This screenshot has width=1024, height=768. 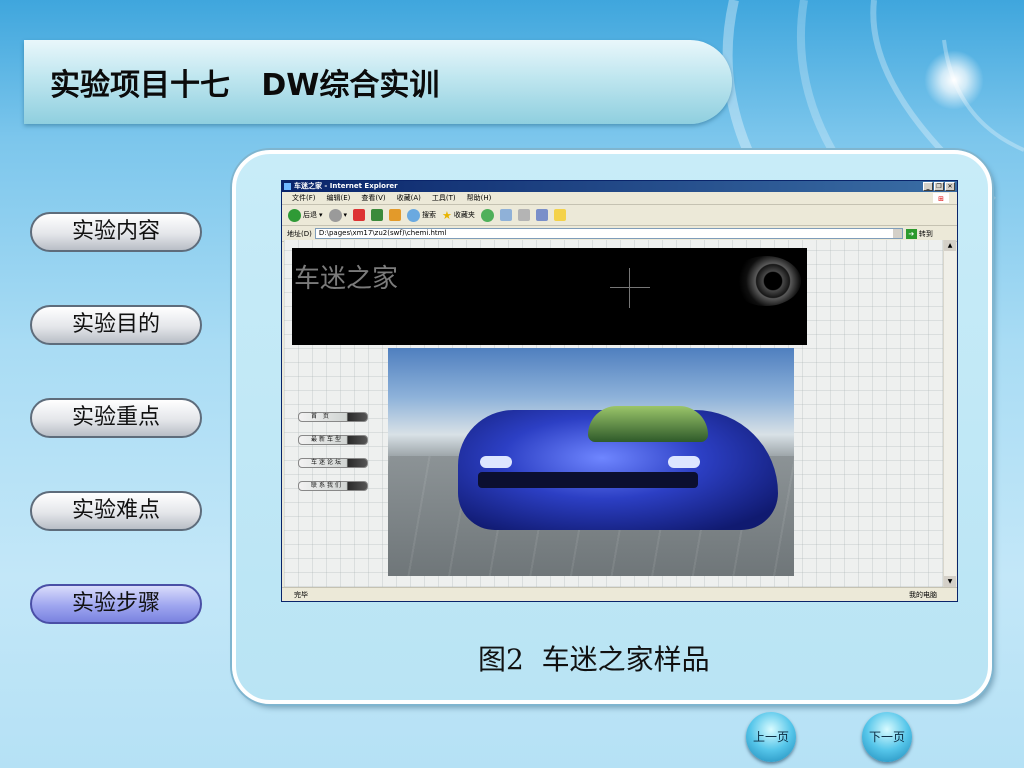 I want to click on mail-icon, so click(x=505, y=215).